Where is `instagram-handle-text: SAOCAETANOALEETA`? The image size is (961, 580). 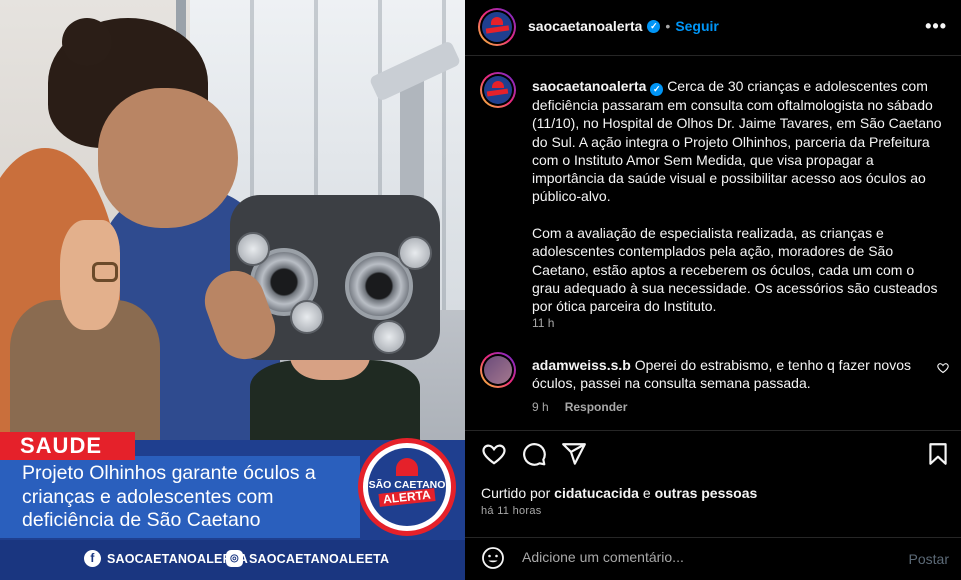
instagram-handle-text: SAOCAETANOALEETA is located at coordinates (319, 558).